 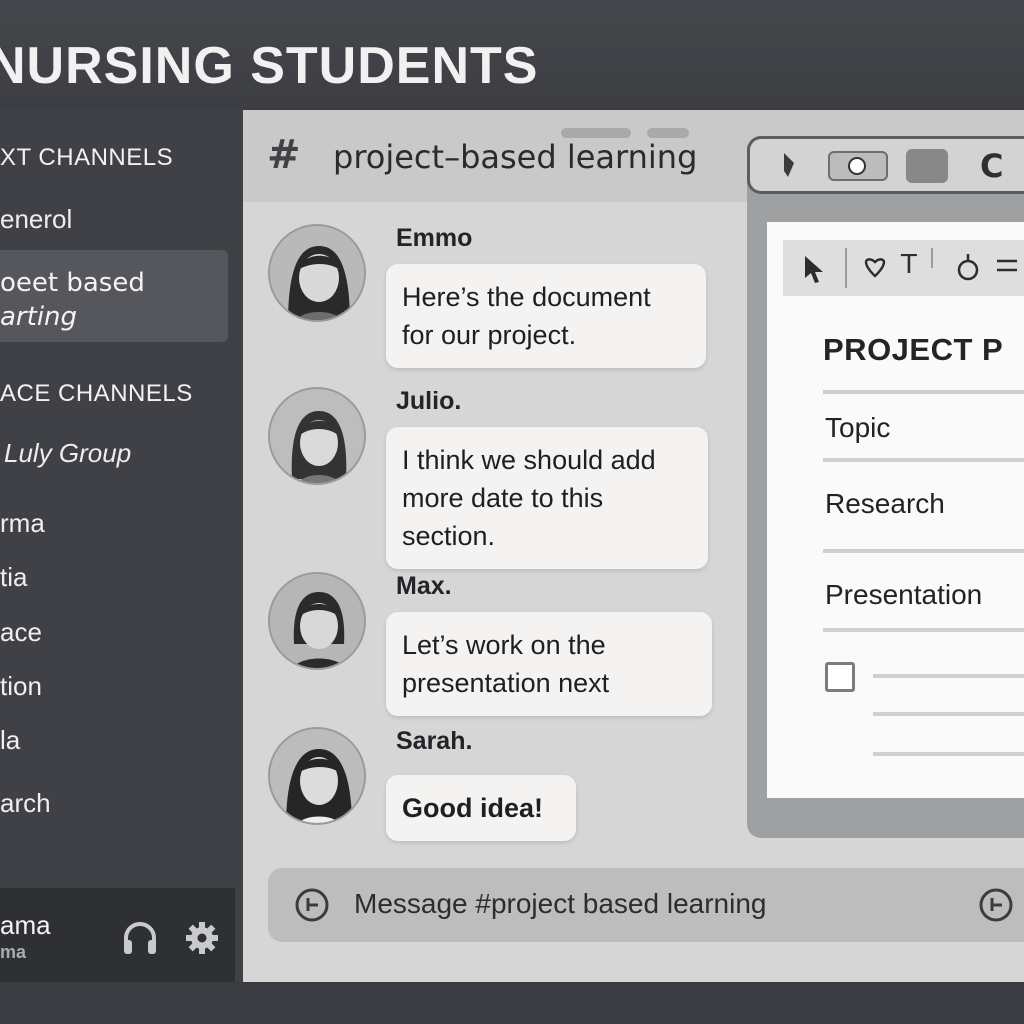 I want to click on message-line: I think we should add, so click(x=529, y=460).